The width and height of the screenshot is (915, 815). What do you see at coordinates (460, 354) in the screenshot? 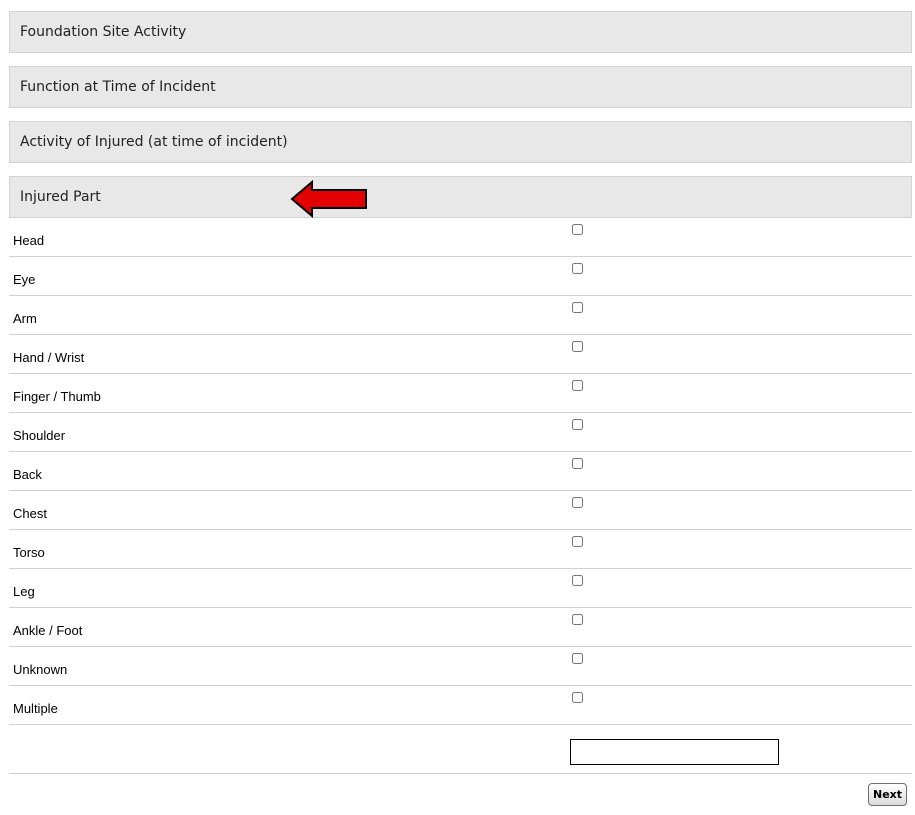
I see `injured-part-row-hand-wrist: Hand / Wrist` at bounding box center [460, 354].